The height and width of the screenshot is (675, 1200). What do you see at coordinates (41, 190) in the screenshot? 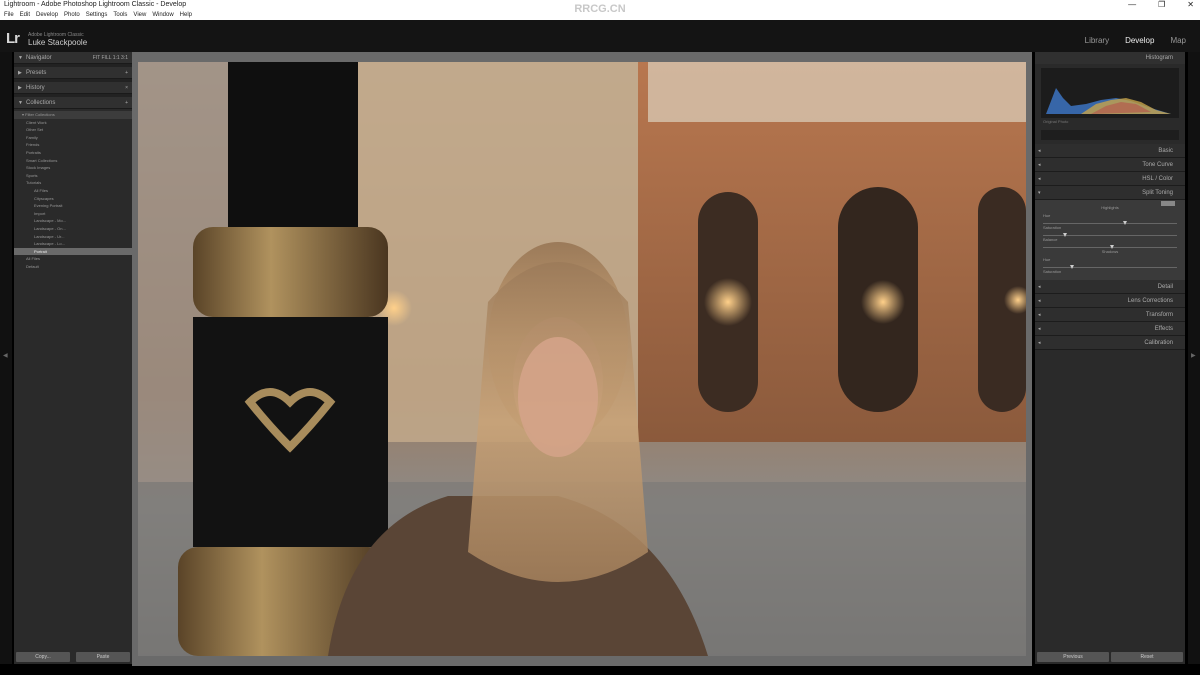
I see `collection-label: All Files` at bounding box center [41, 190].